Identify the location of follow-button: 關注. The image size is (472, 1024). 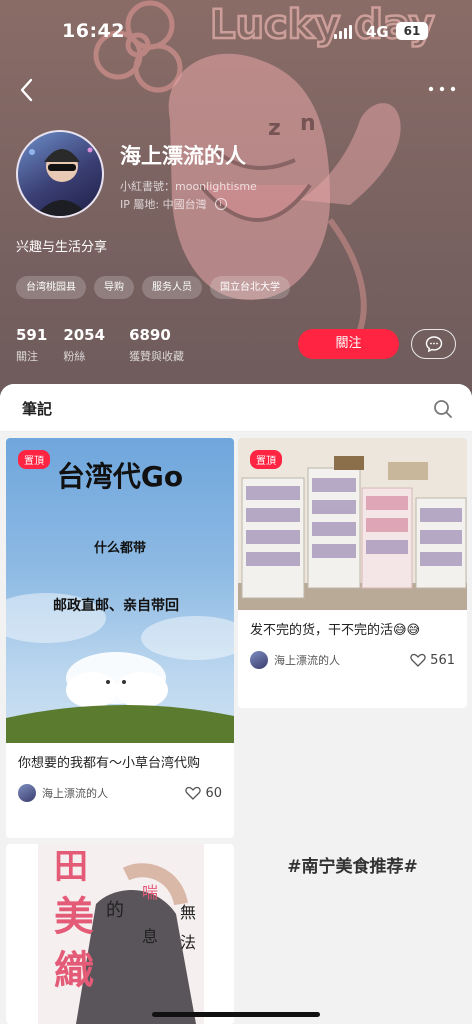
(348, 344).